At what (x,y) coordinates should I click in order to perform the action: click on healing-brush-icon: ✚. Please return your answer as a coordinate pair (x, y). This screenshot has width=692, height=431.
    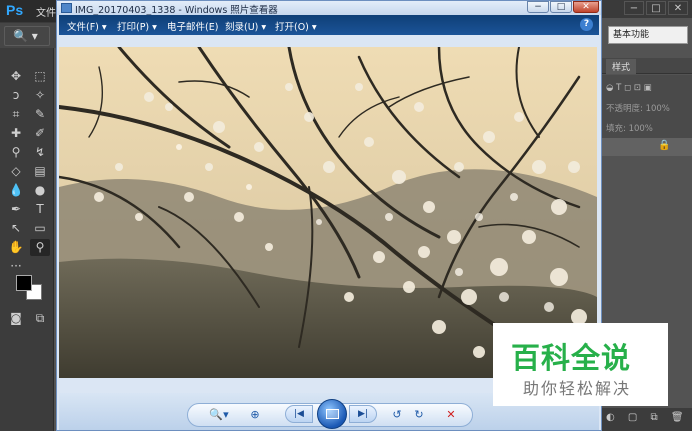
    Looking at the image, I should click on (16, 133).